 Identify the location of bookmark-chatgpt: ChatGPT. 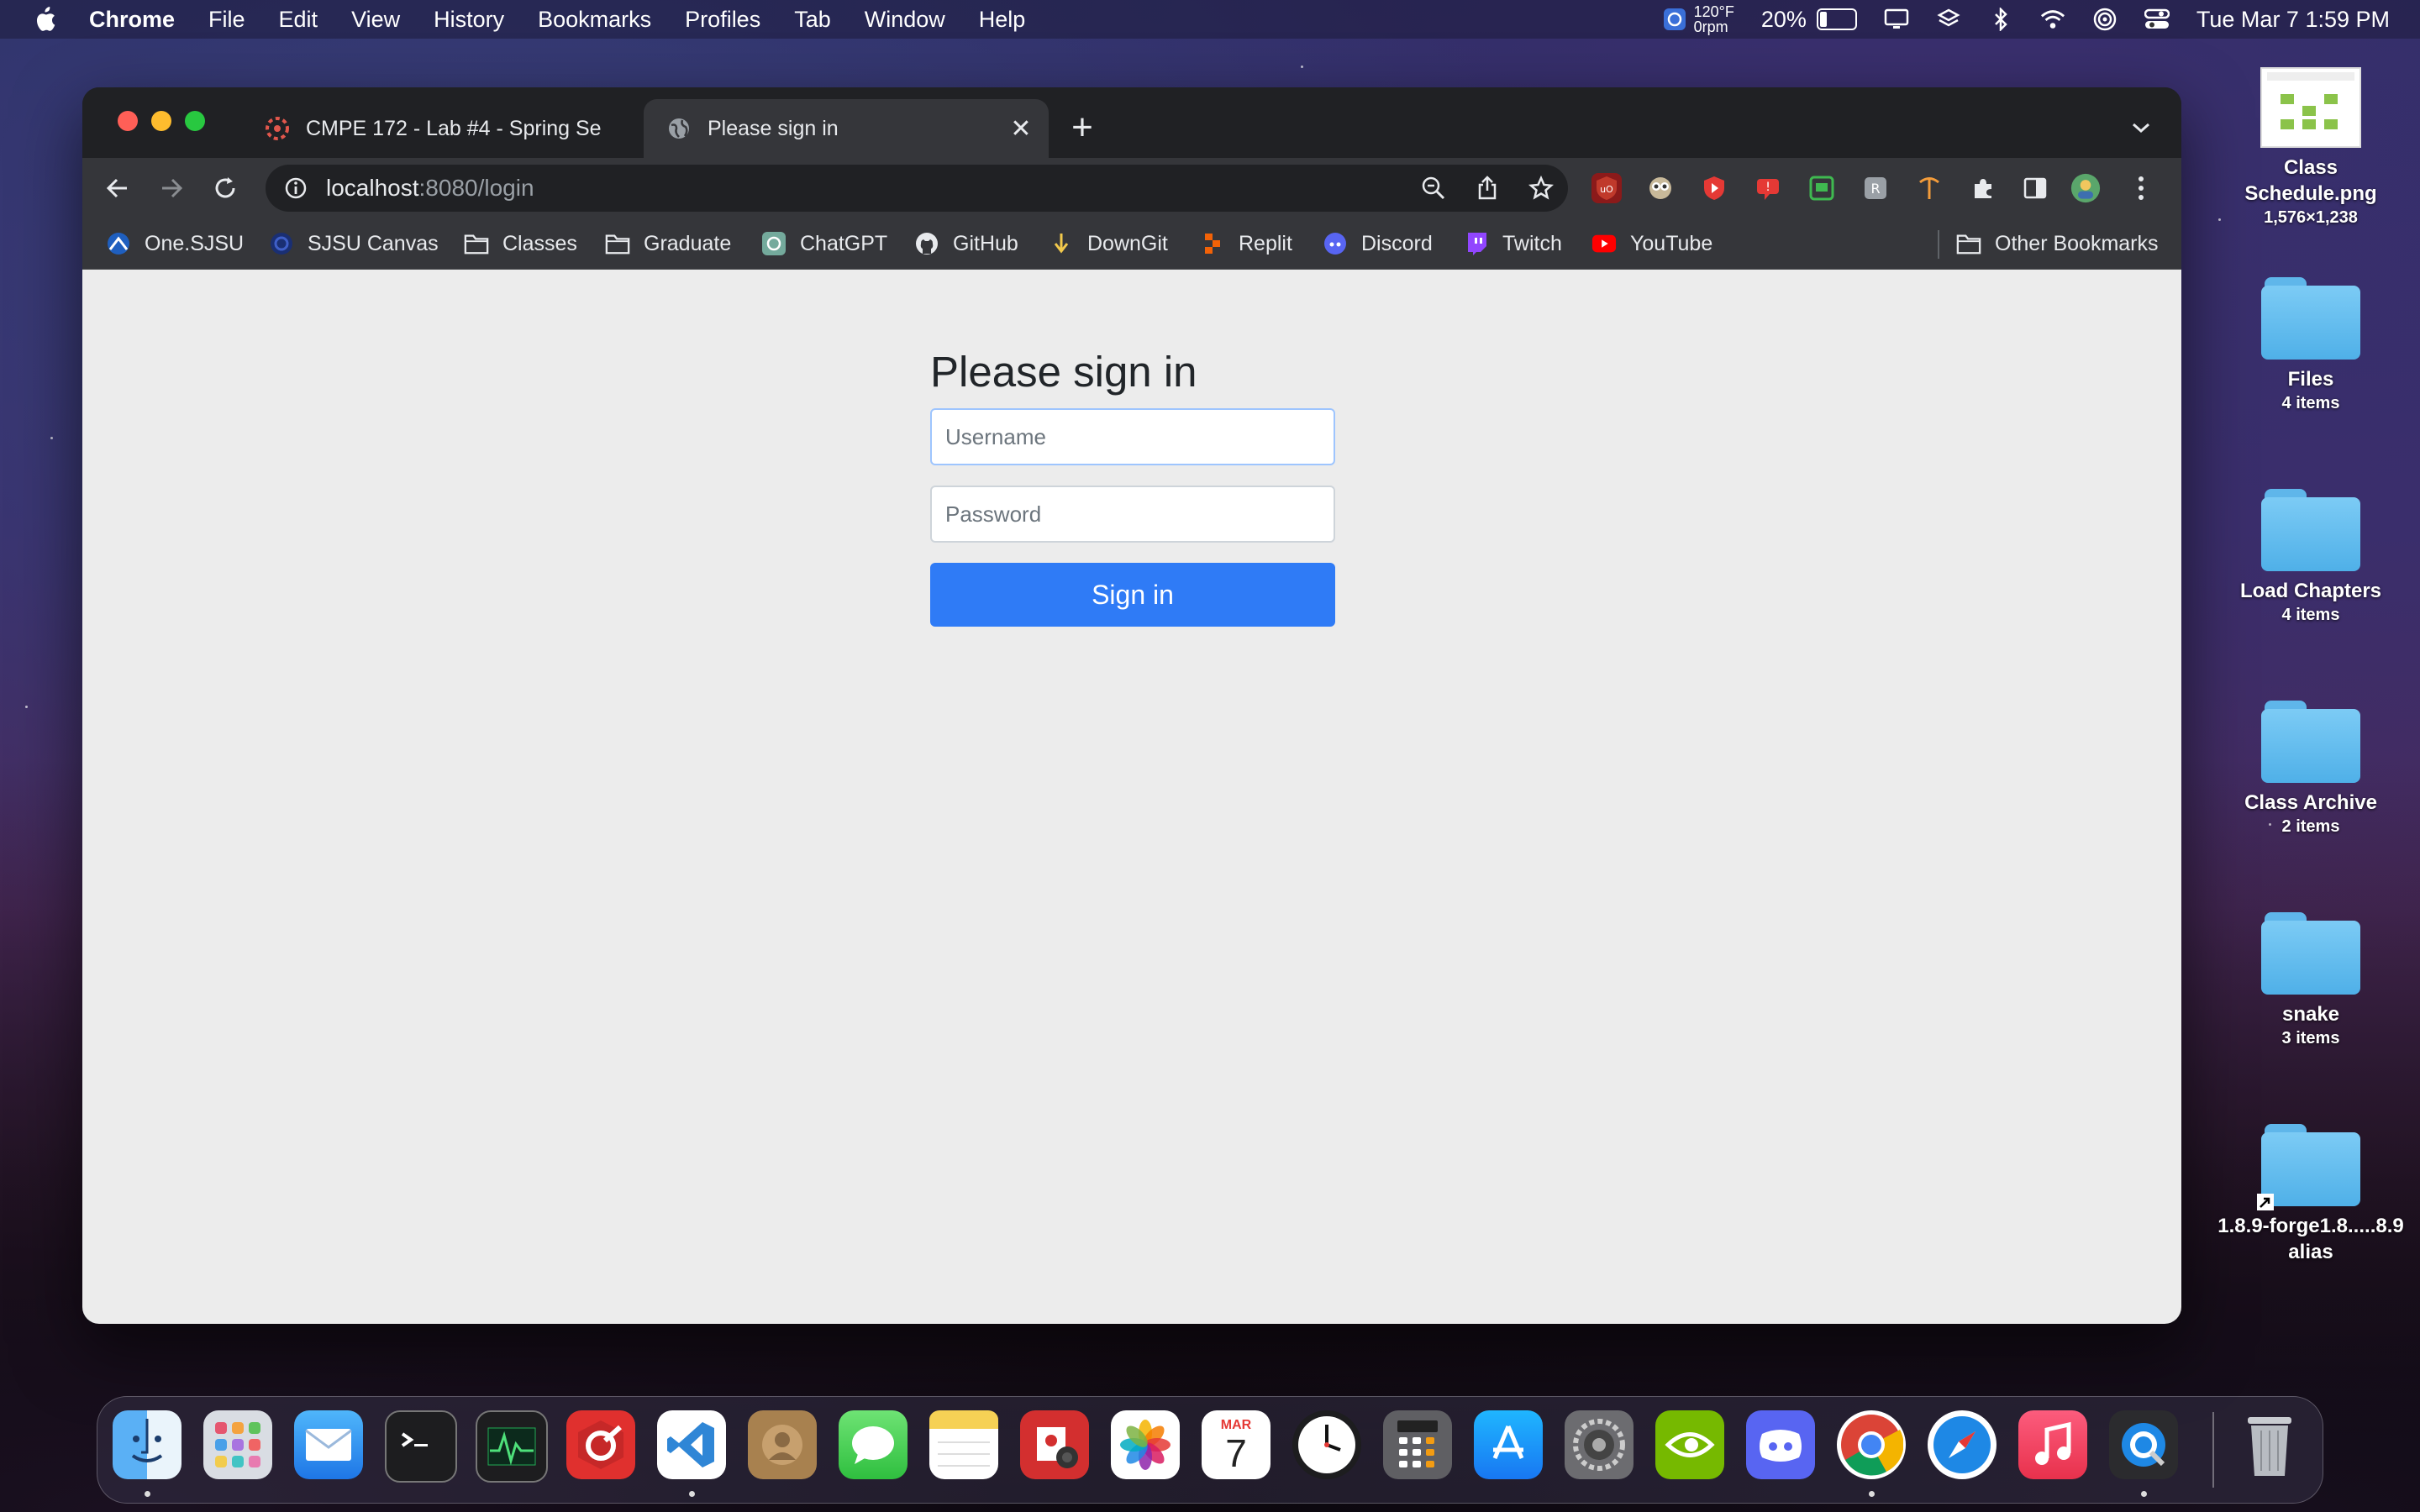
(824, 243).